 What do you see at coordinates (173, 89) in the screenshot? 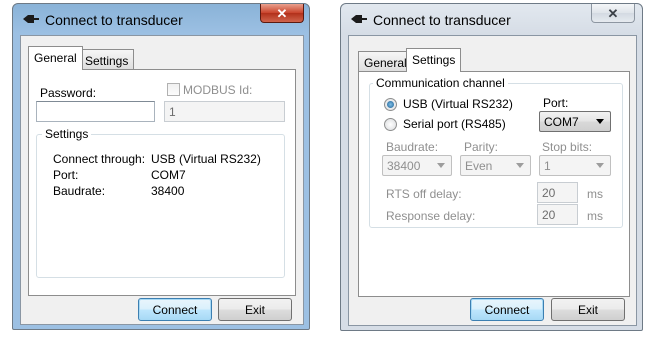
I see `modbus-id-checkbox` at bounding box center [173, 89].